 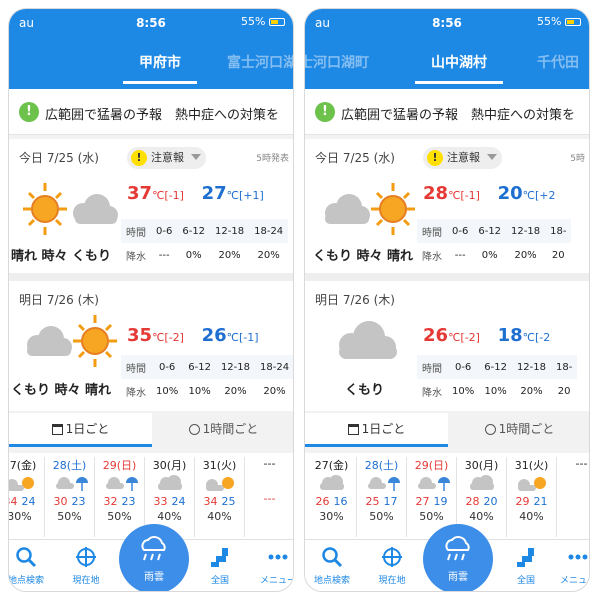 I want to click on precip-cell: 20%, so click(x=235, y=391).